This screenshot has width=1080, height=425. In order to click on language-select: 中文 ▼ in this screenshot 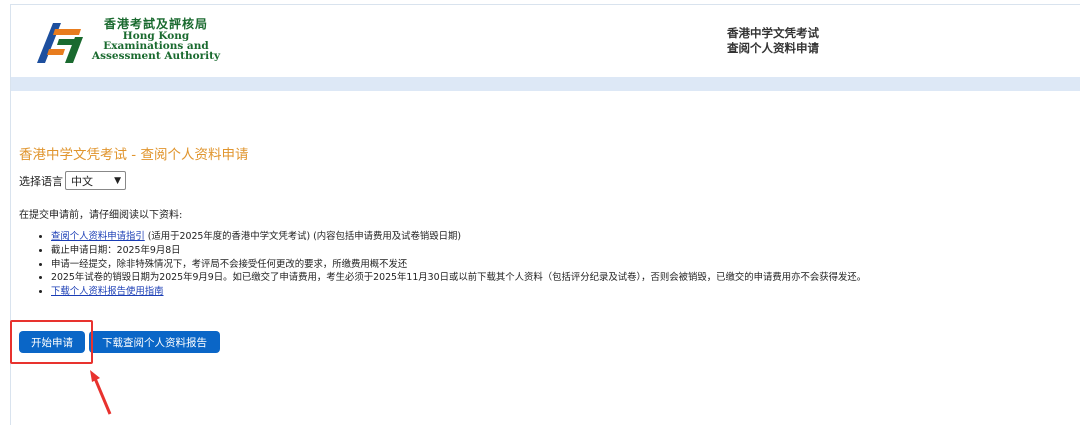, I will do `click(95, 180)`.